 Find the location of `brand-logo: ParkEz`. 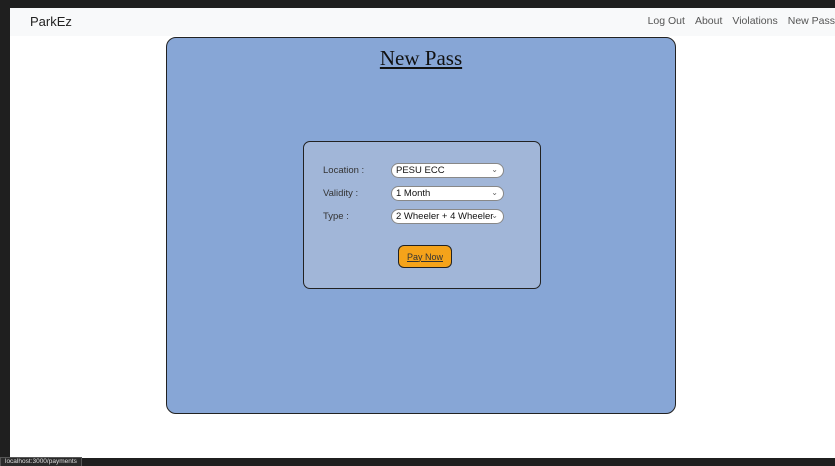

brand-logo: ParkEz is located at coordinates (51, 21).